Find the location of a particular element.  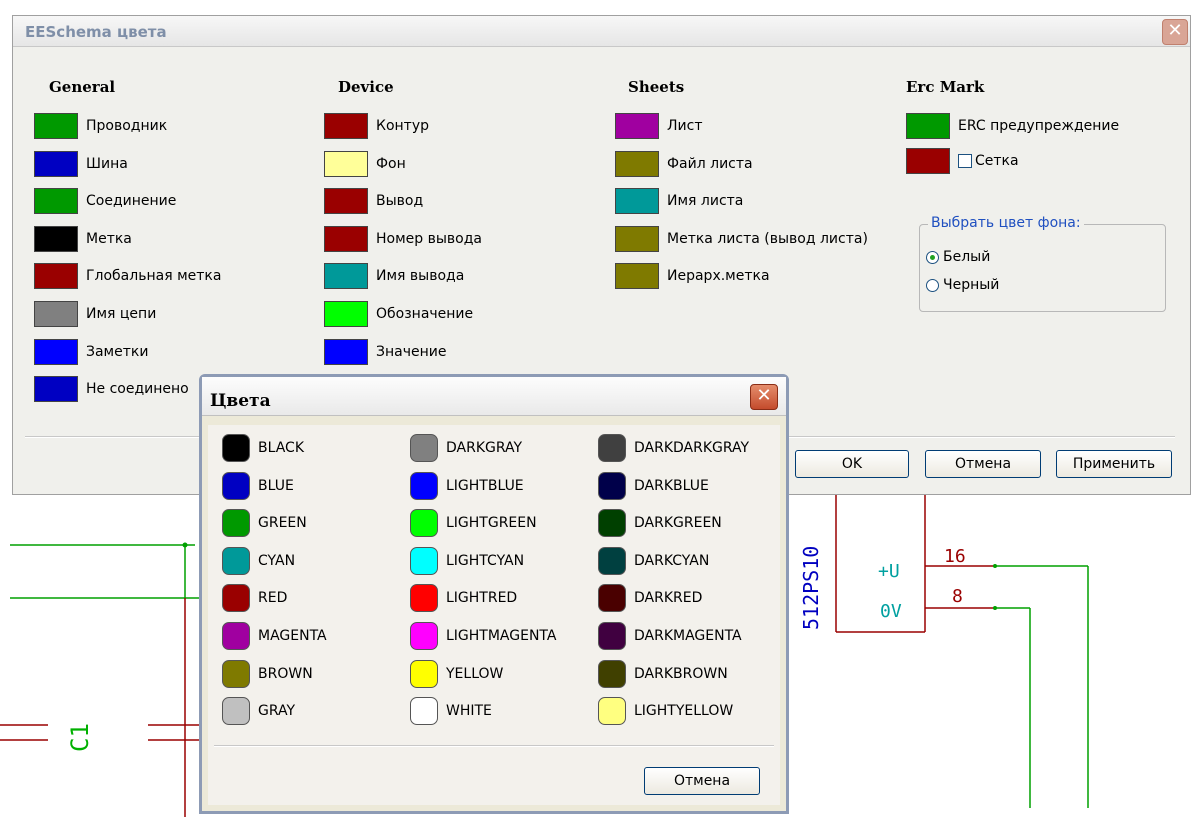

color-option: DARKGREEN is located at coordinates (660, 523).